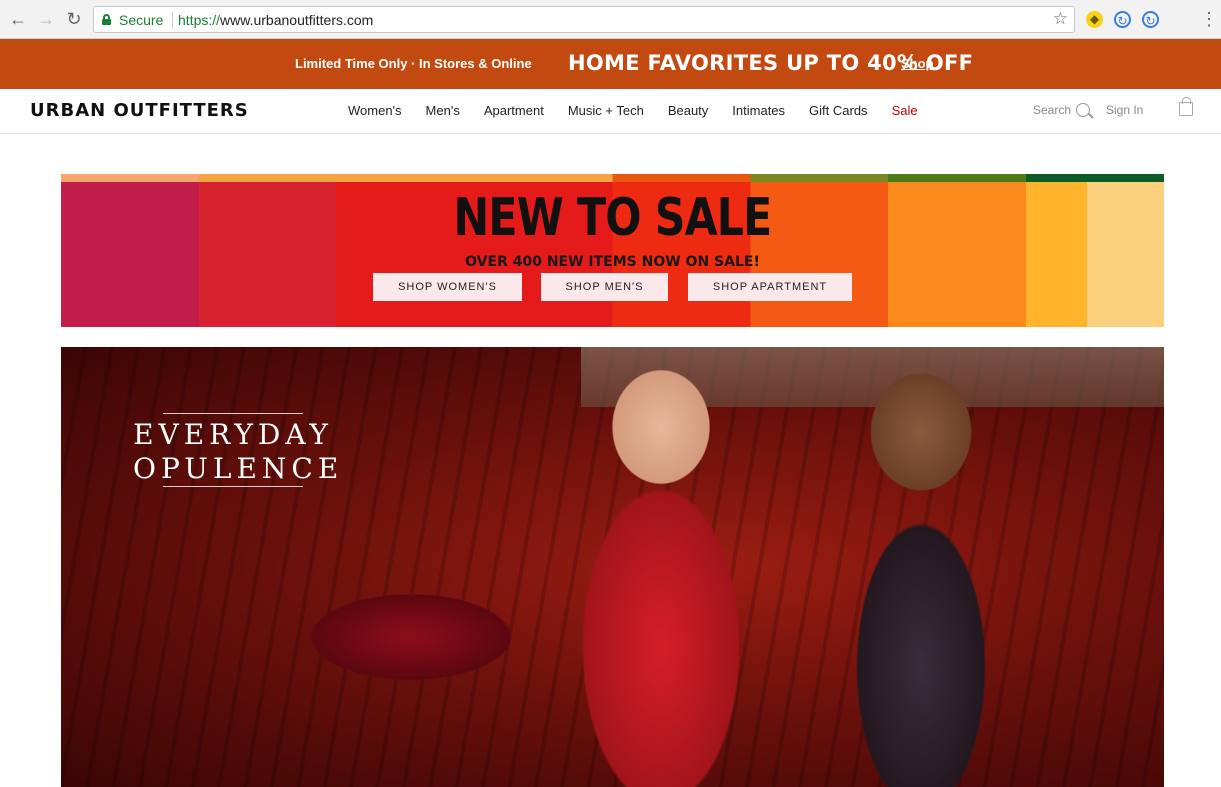 The width and height of the screenshot is (1221, 787). Describe the element at coordinates (172, 20) in the screenshot. I see `address-separator` at that location.